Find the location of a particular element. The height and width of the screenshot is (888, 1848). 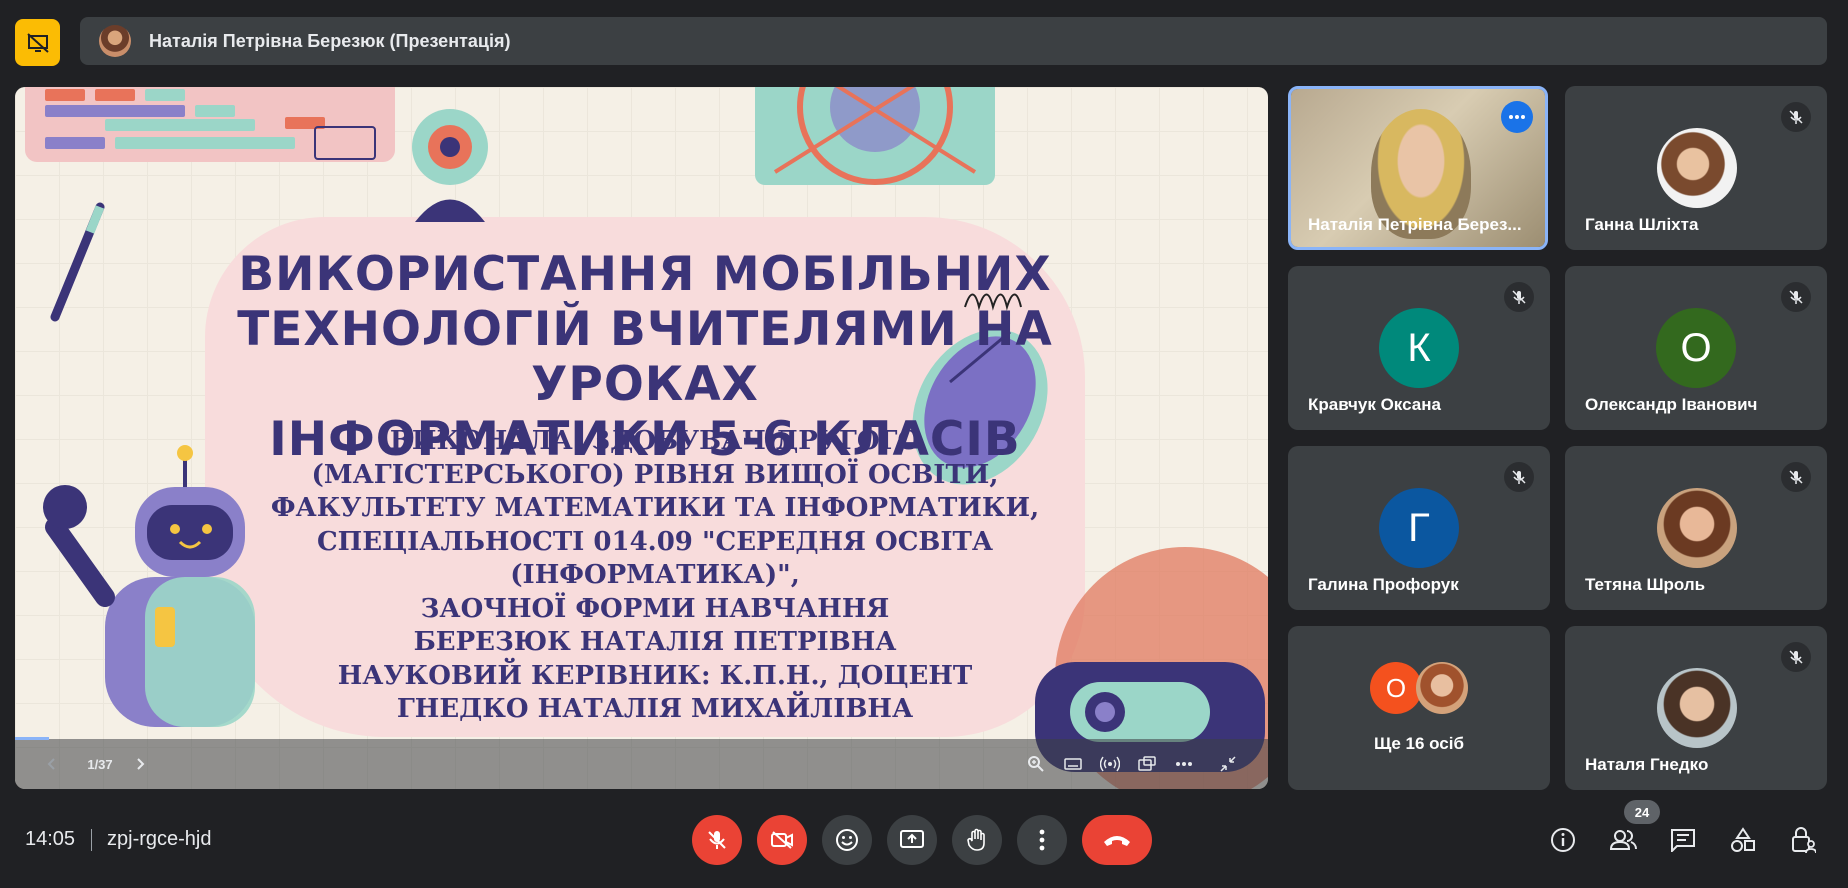

activities-icon is located at coordinates (1743, 839).